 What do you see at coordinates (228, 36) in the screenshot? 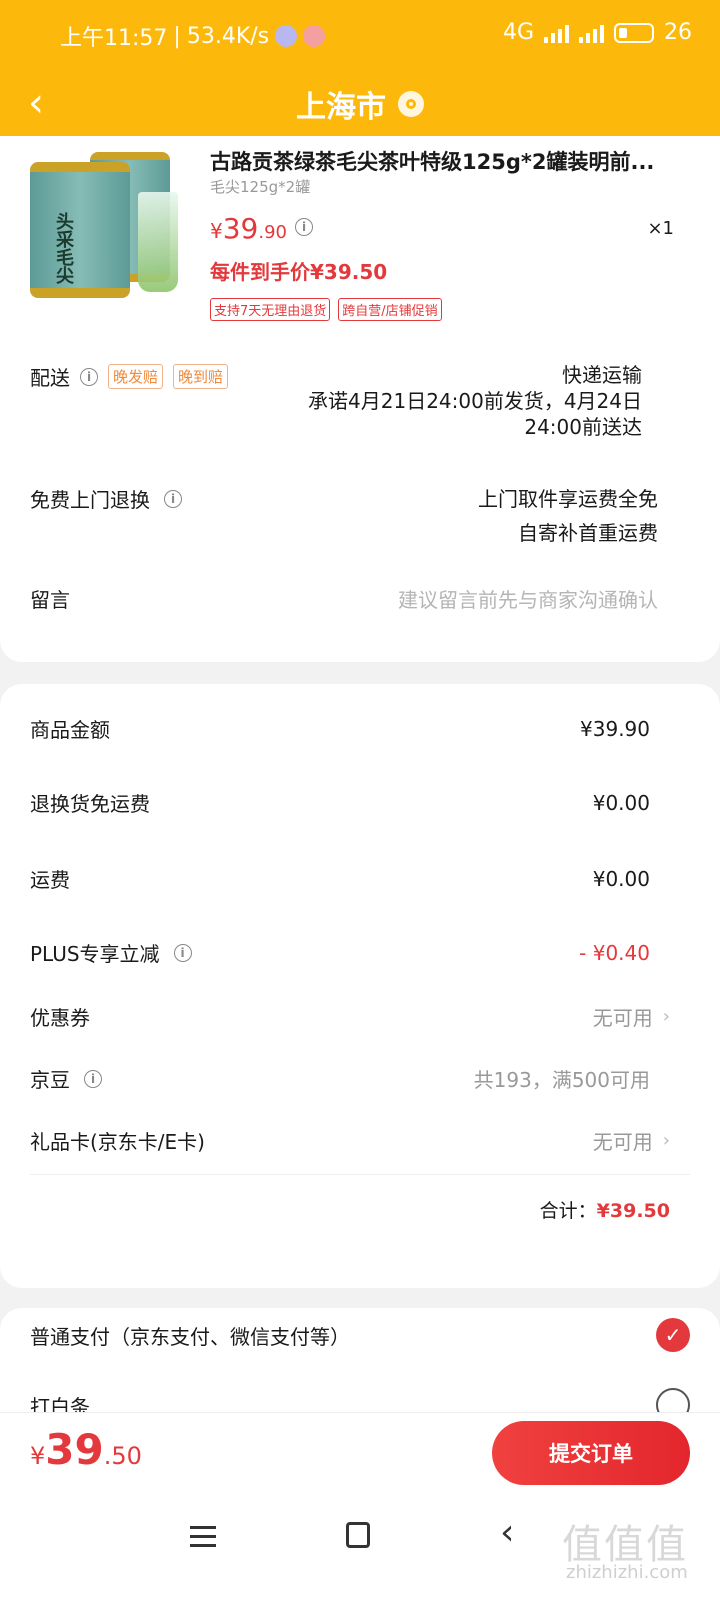
I see `status-speed: 53.4K/s` at bounding box center [228, 36].